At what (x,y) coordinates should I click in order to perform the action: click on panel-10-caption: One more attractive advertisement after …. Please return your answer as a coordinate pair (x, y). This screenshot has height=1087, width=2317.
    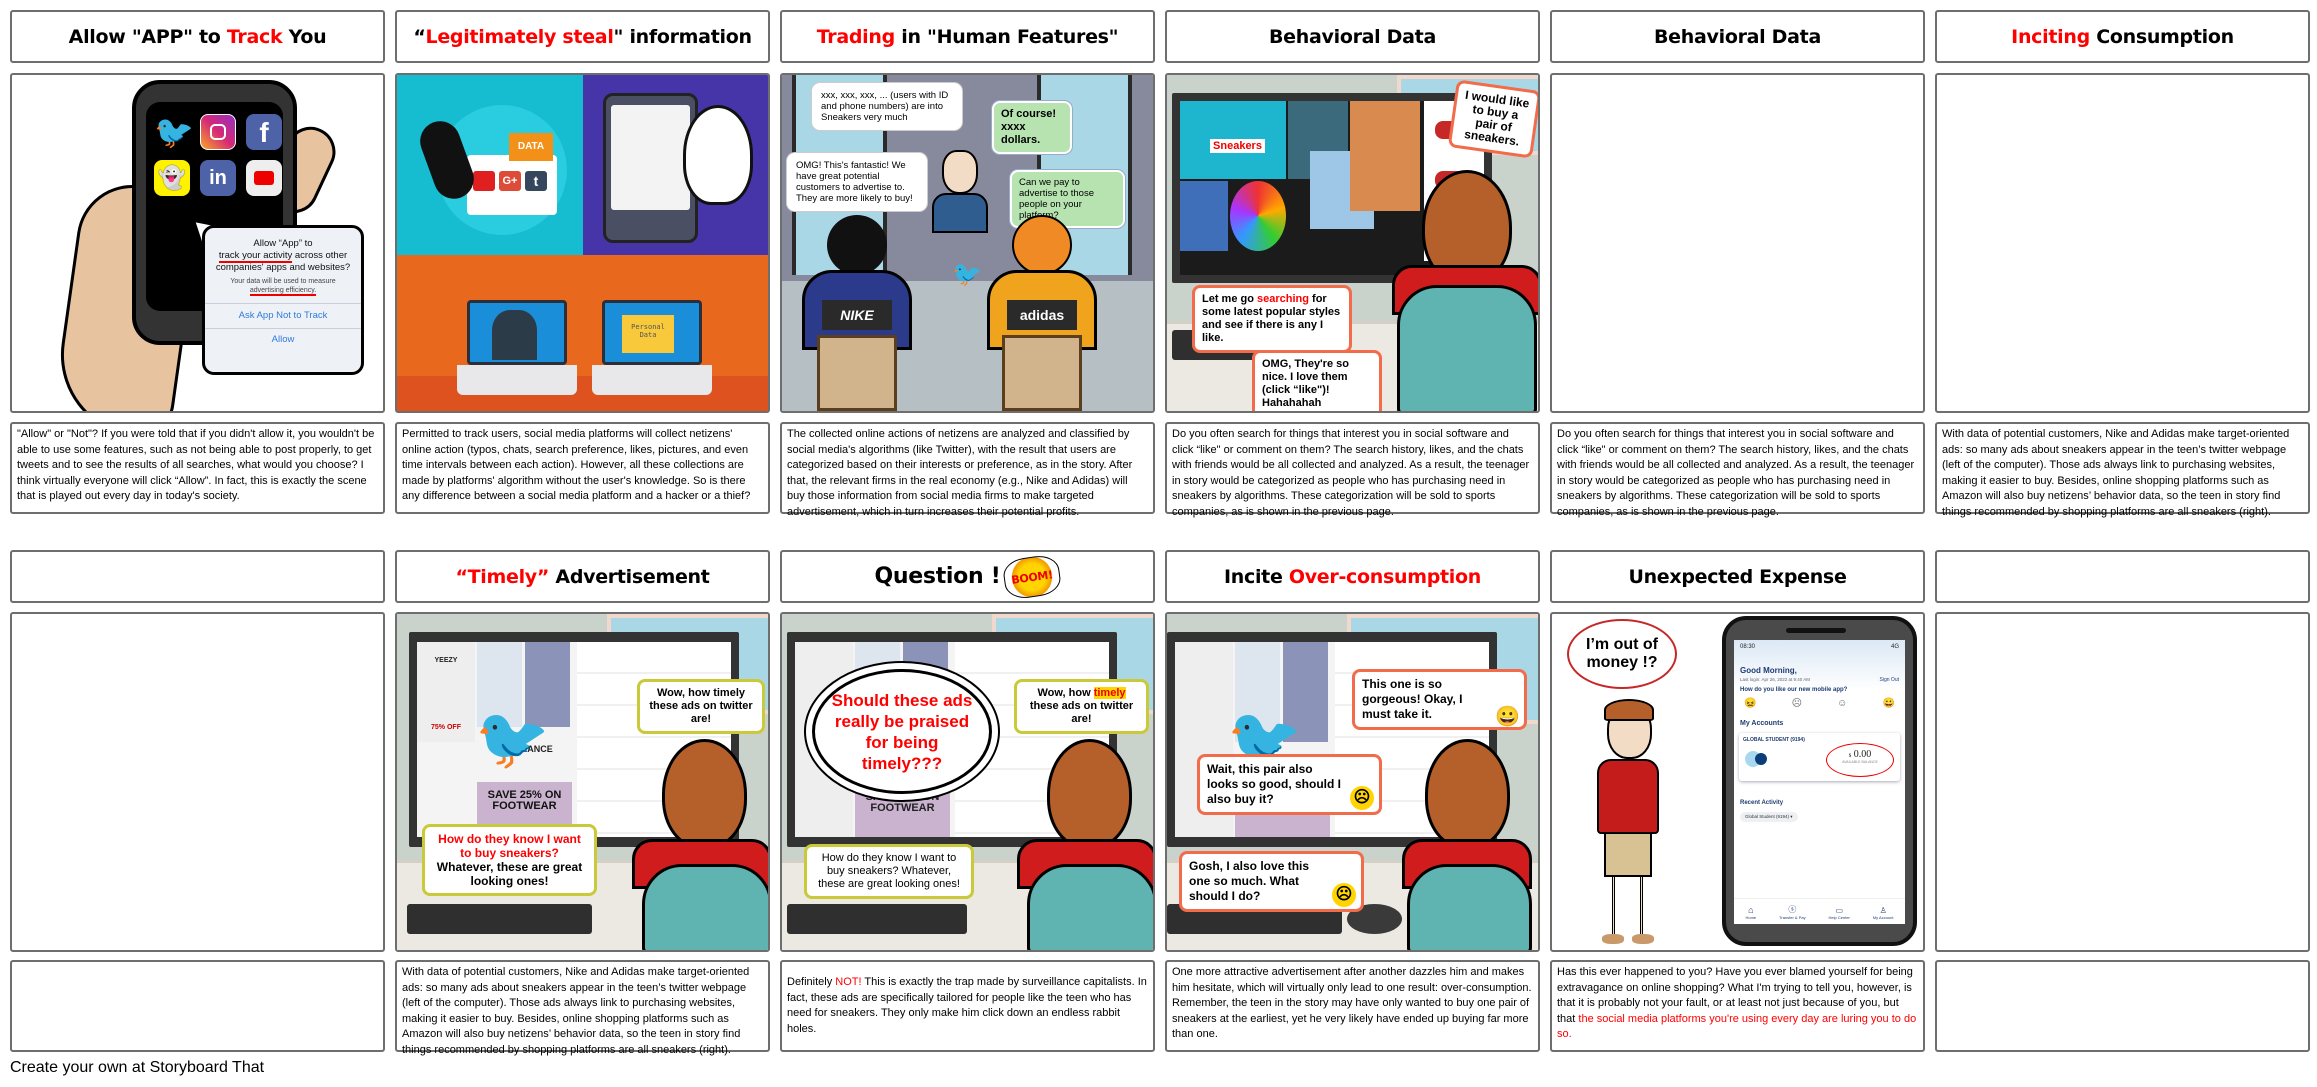
    Looking at the image, I should click on (1352, 1006).